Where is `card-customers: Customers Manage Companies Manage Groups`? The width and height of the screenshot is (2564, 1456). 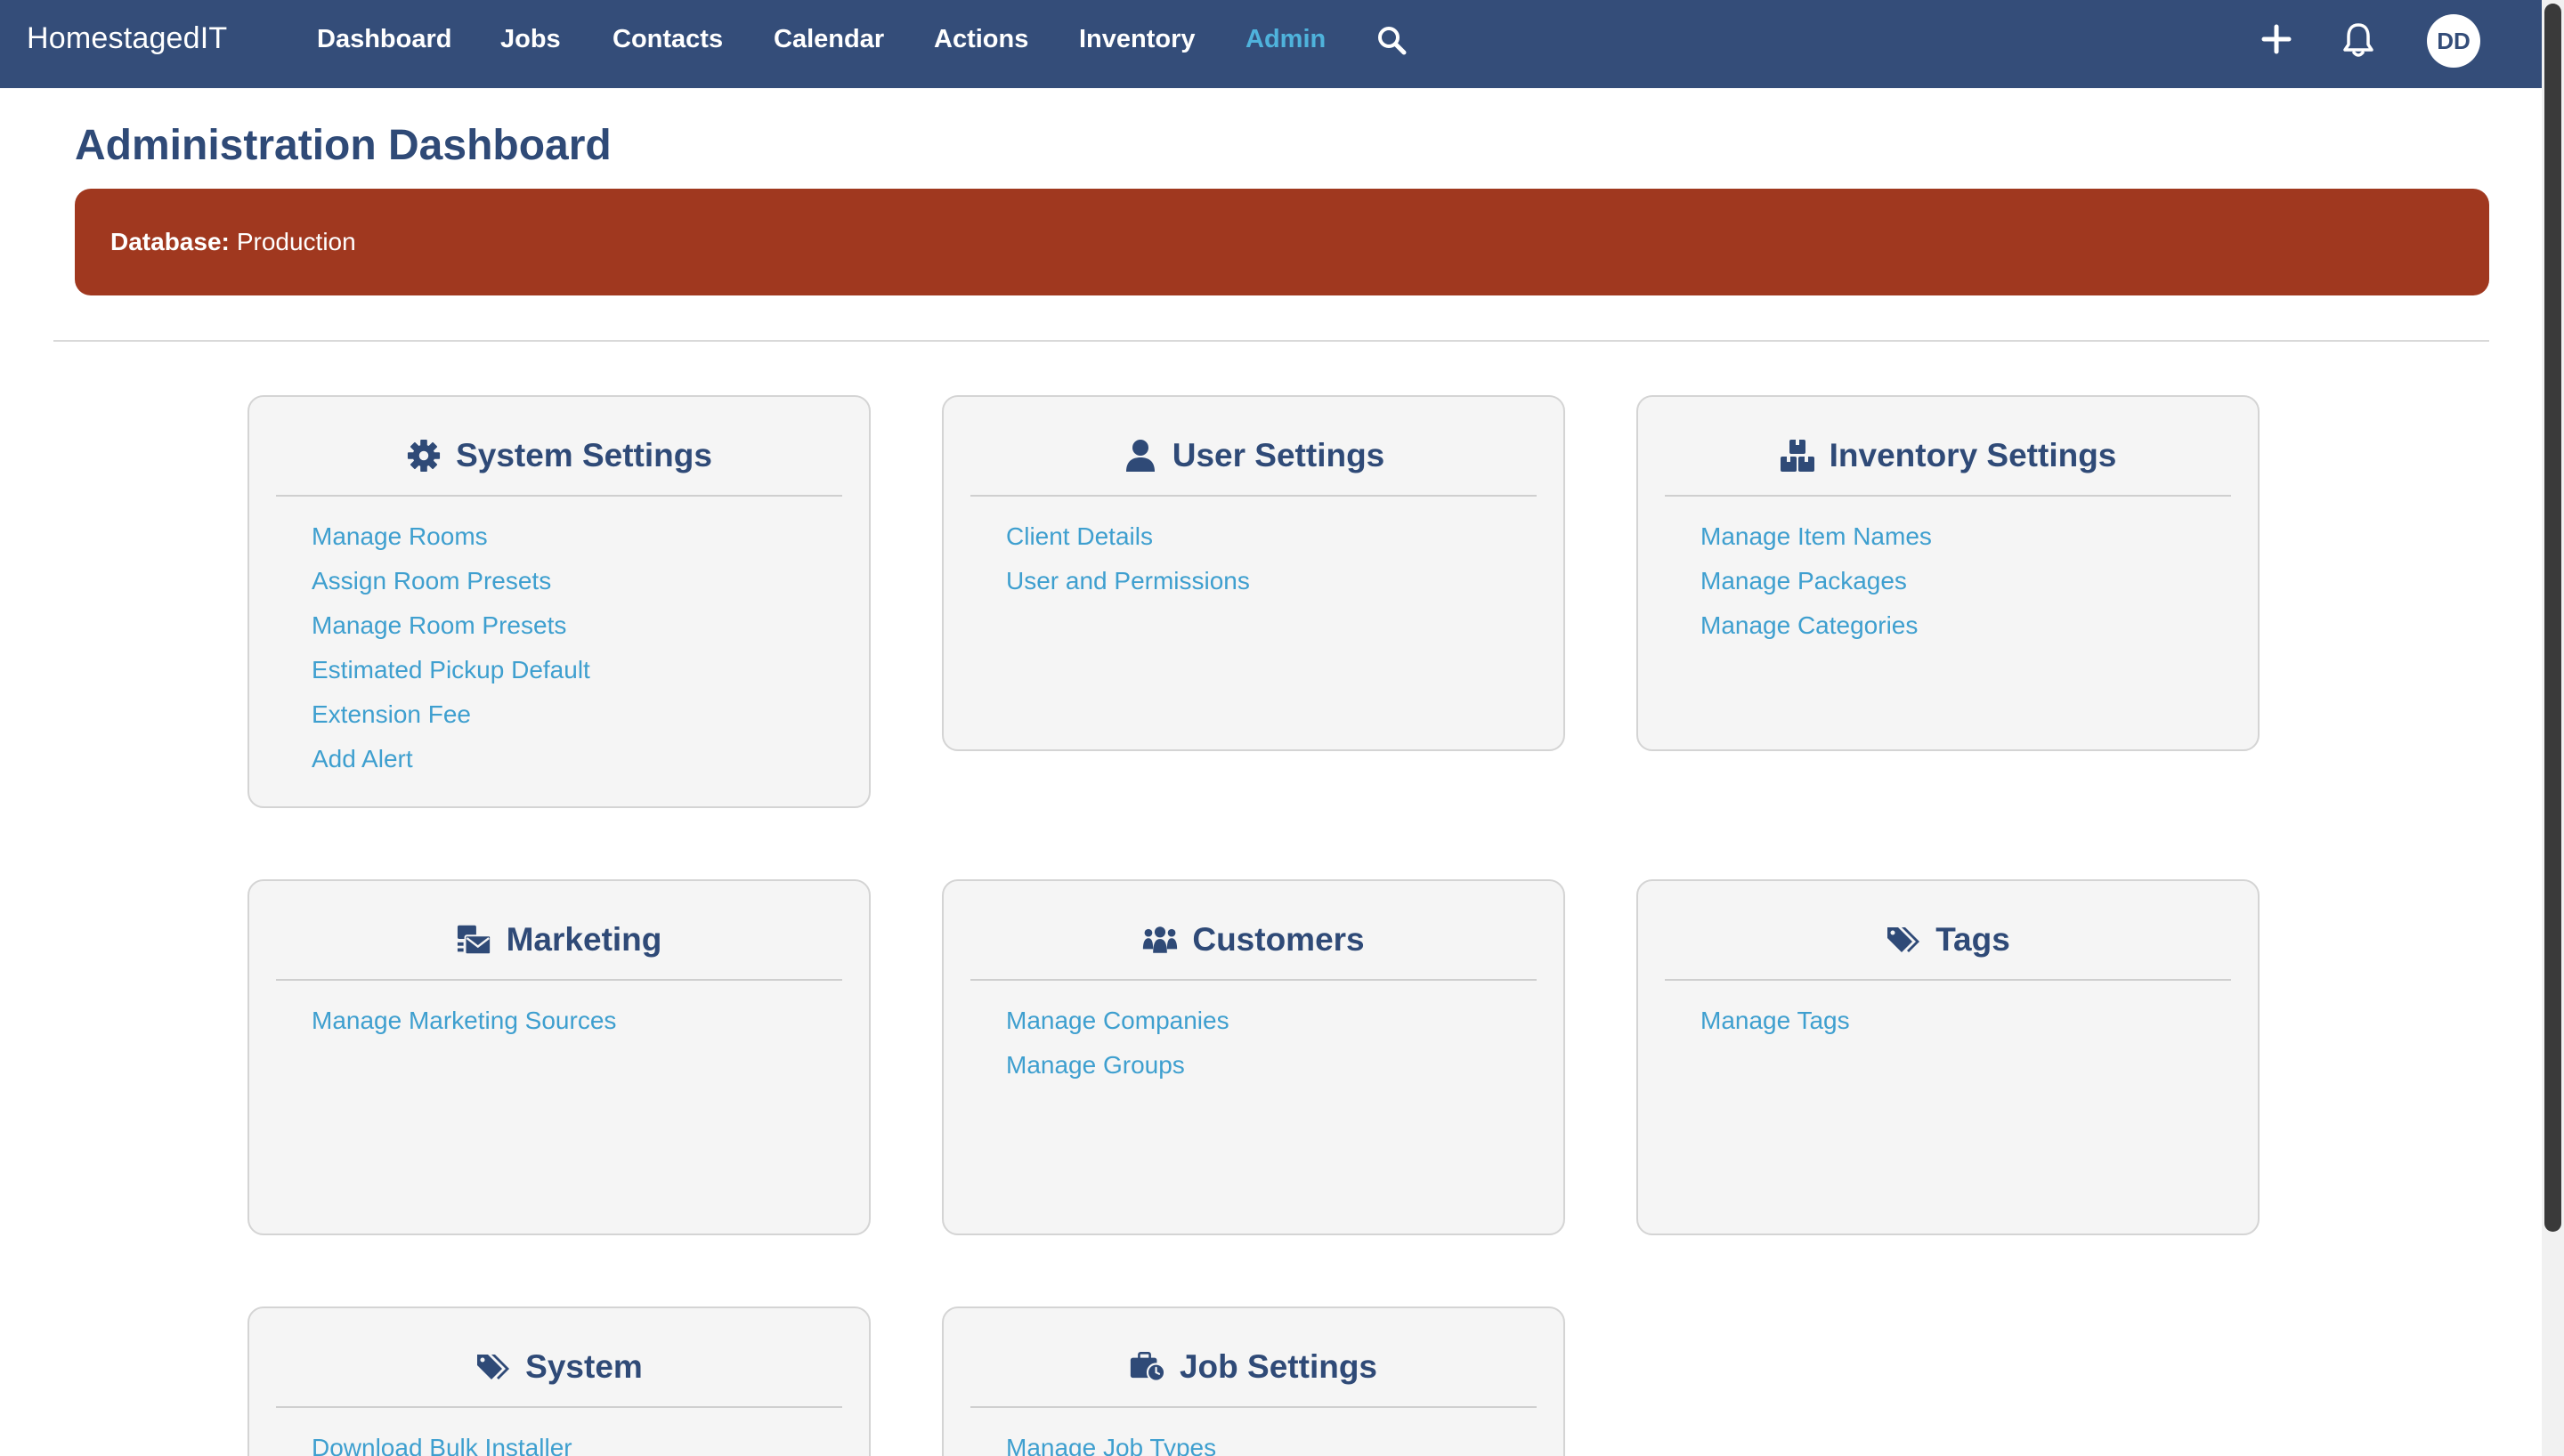 card-customers: Customers Manage Companies Manage Groups is located at coordinates (1253, 1057).